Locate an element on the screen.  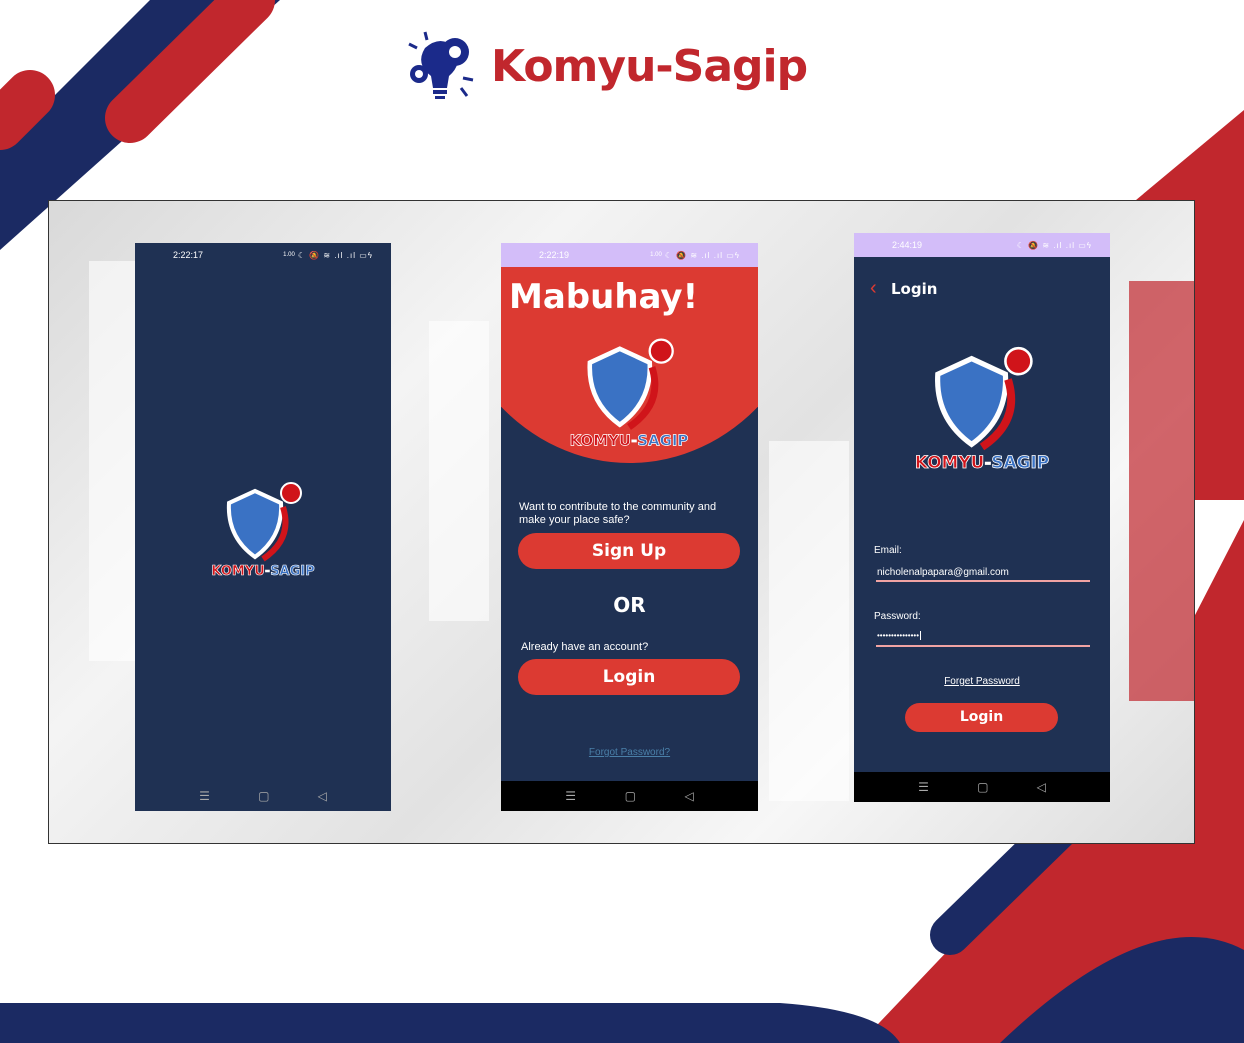
email-underline is located at coordinates (983, 581).